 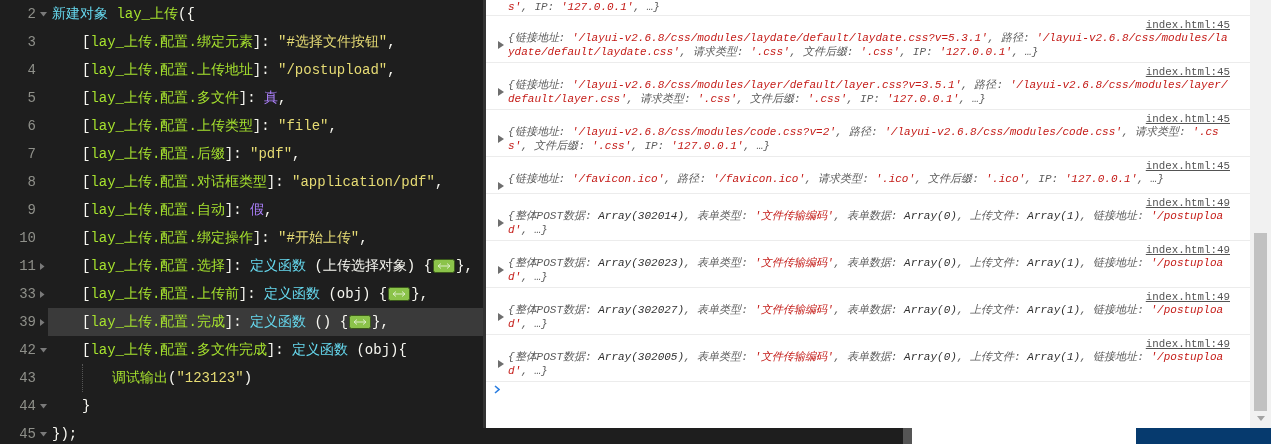 I want to click on line-number: 6, so click(x=31, y=126).